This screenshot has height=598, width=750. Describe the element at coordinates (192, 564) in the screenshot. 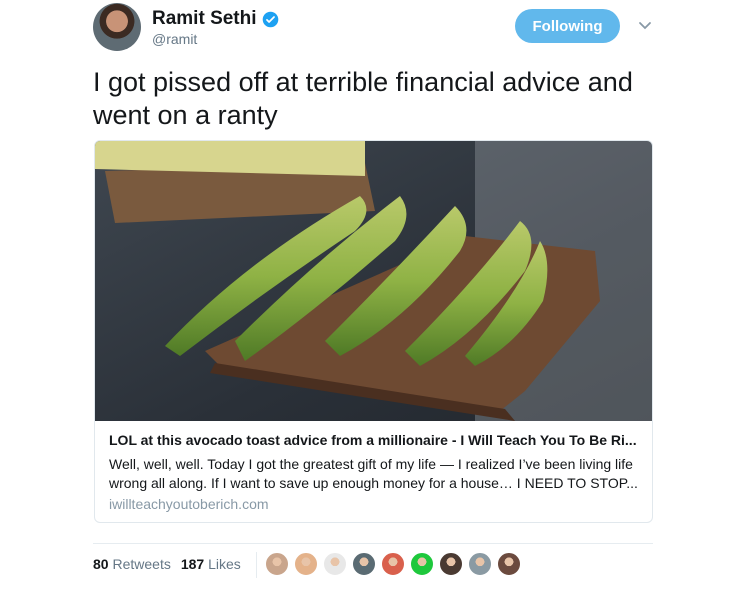

I see `likes-count: 187` at that location.